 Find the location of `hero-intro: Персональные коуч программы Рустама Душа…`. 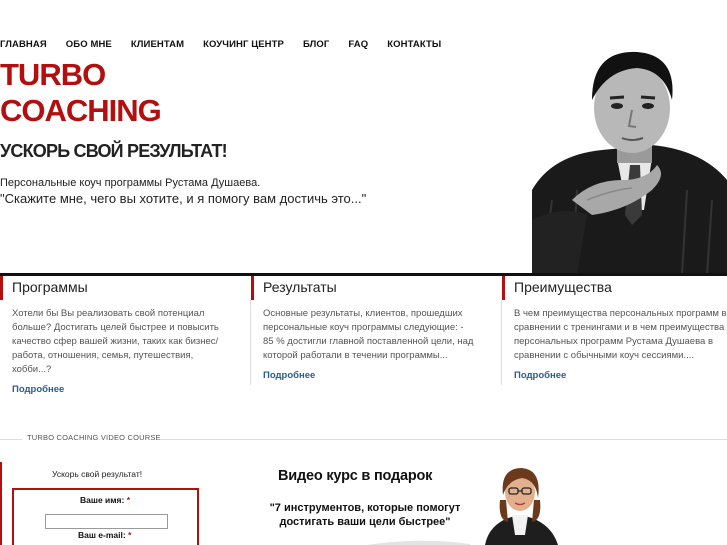

hero-intro: Персональные коуч программы Рустама Душа… is located at coordinates (130, 183).